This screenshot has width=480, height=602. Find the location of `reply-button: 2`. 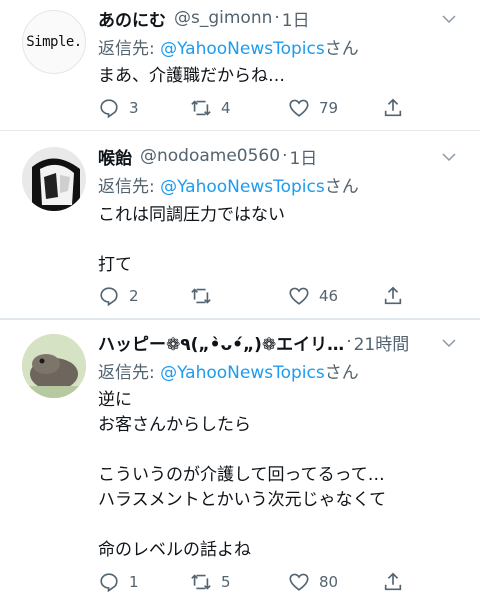

reply-button: 2 is located at coordinates (118, 296).